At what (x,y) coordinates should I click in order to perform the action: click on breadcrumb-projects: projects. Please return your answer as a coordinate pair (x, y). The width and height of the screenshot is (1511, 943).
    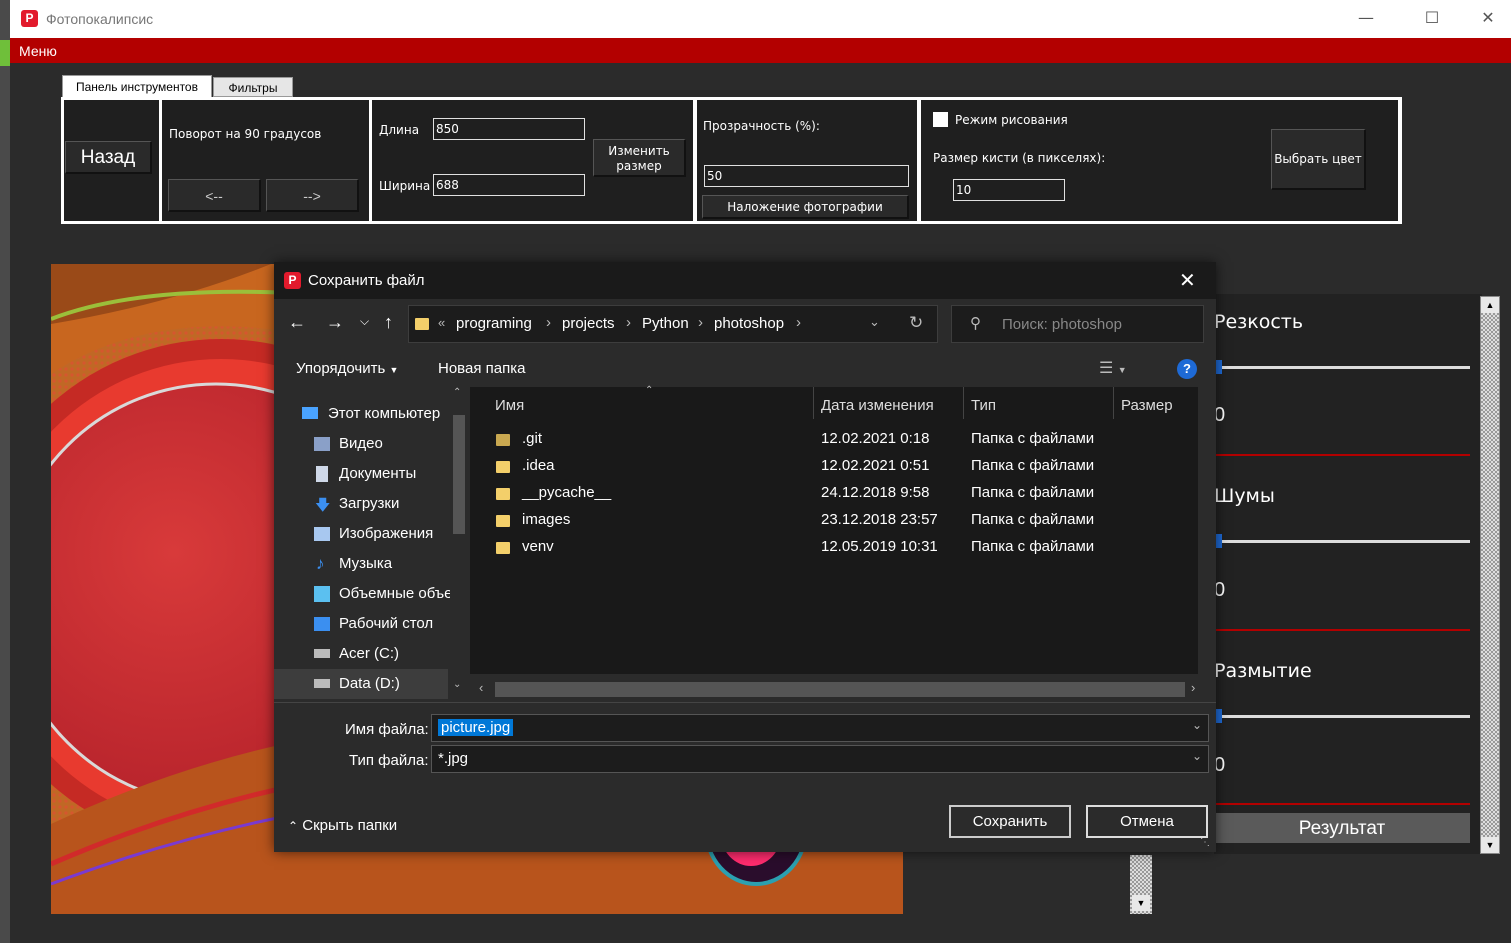
    Looking at the image, I should click on (588, 323).